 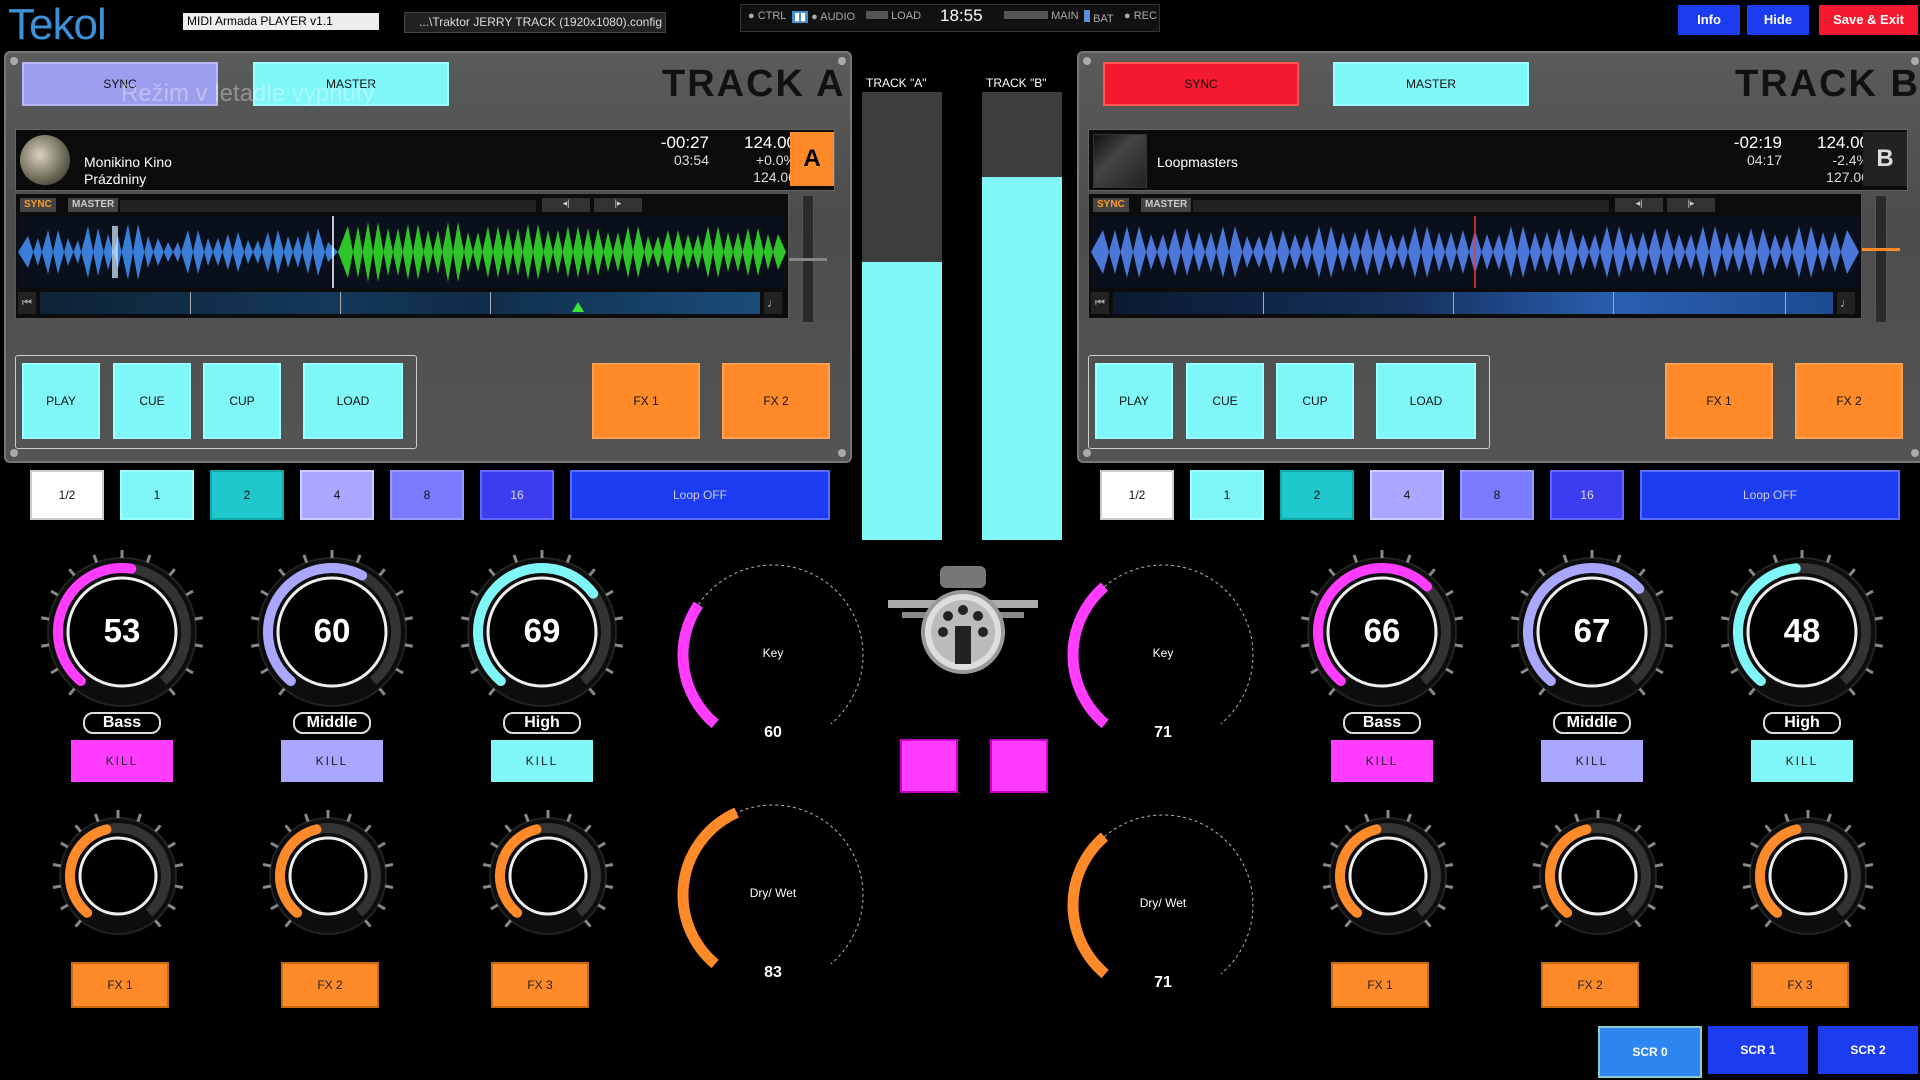 I want to click on deck-b-sync-tag: SYNC, so click(x=1111, y=205).